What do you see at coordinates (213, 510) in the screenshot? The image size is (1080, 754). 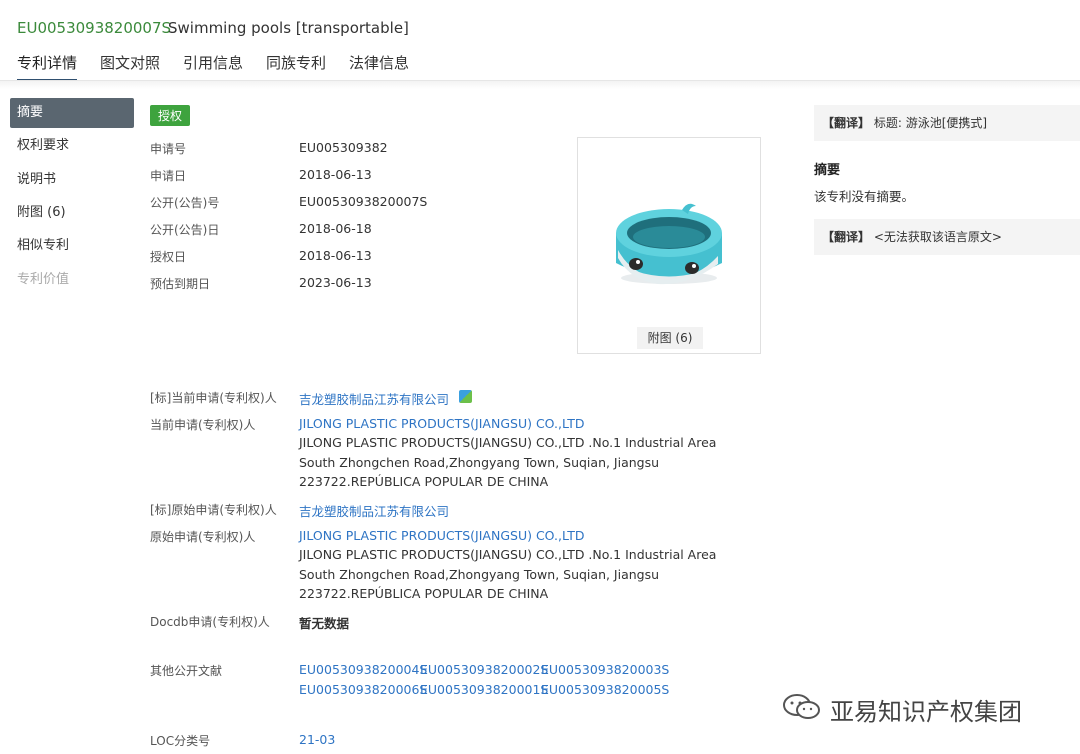 I see `field-label-std-original-applicant: [标]原始申请(专利权)人` at bounding box center [213, 510].